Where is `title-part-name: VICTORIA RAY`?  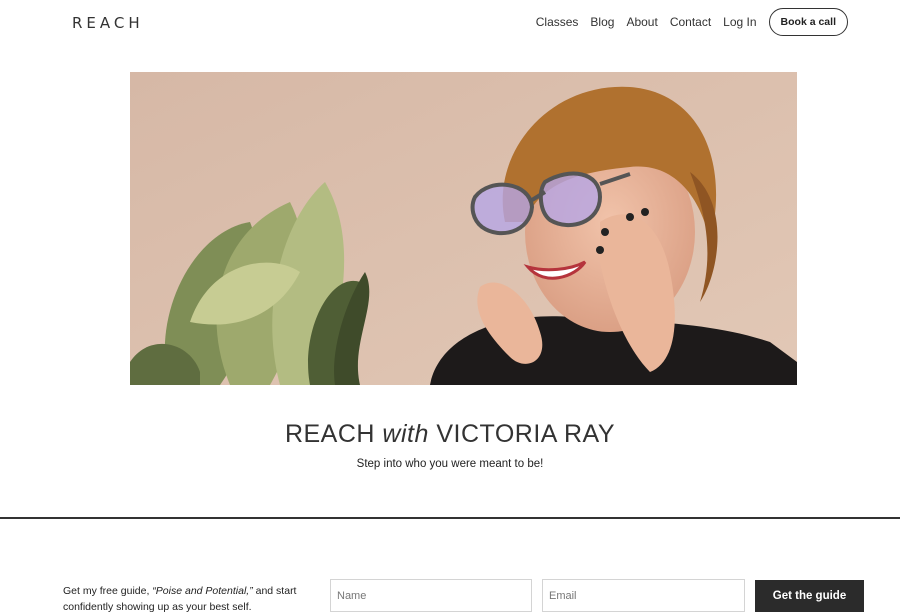 title-part-name: VICTORIA RAY is located at coordinates (522, 434).